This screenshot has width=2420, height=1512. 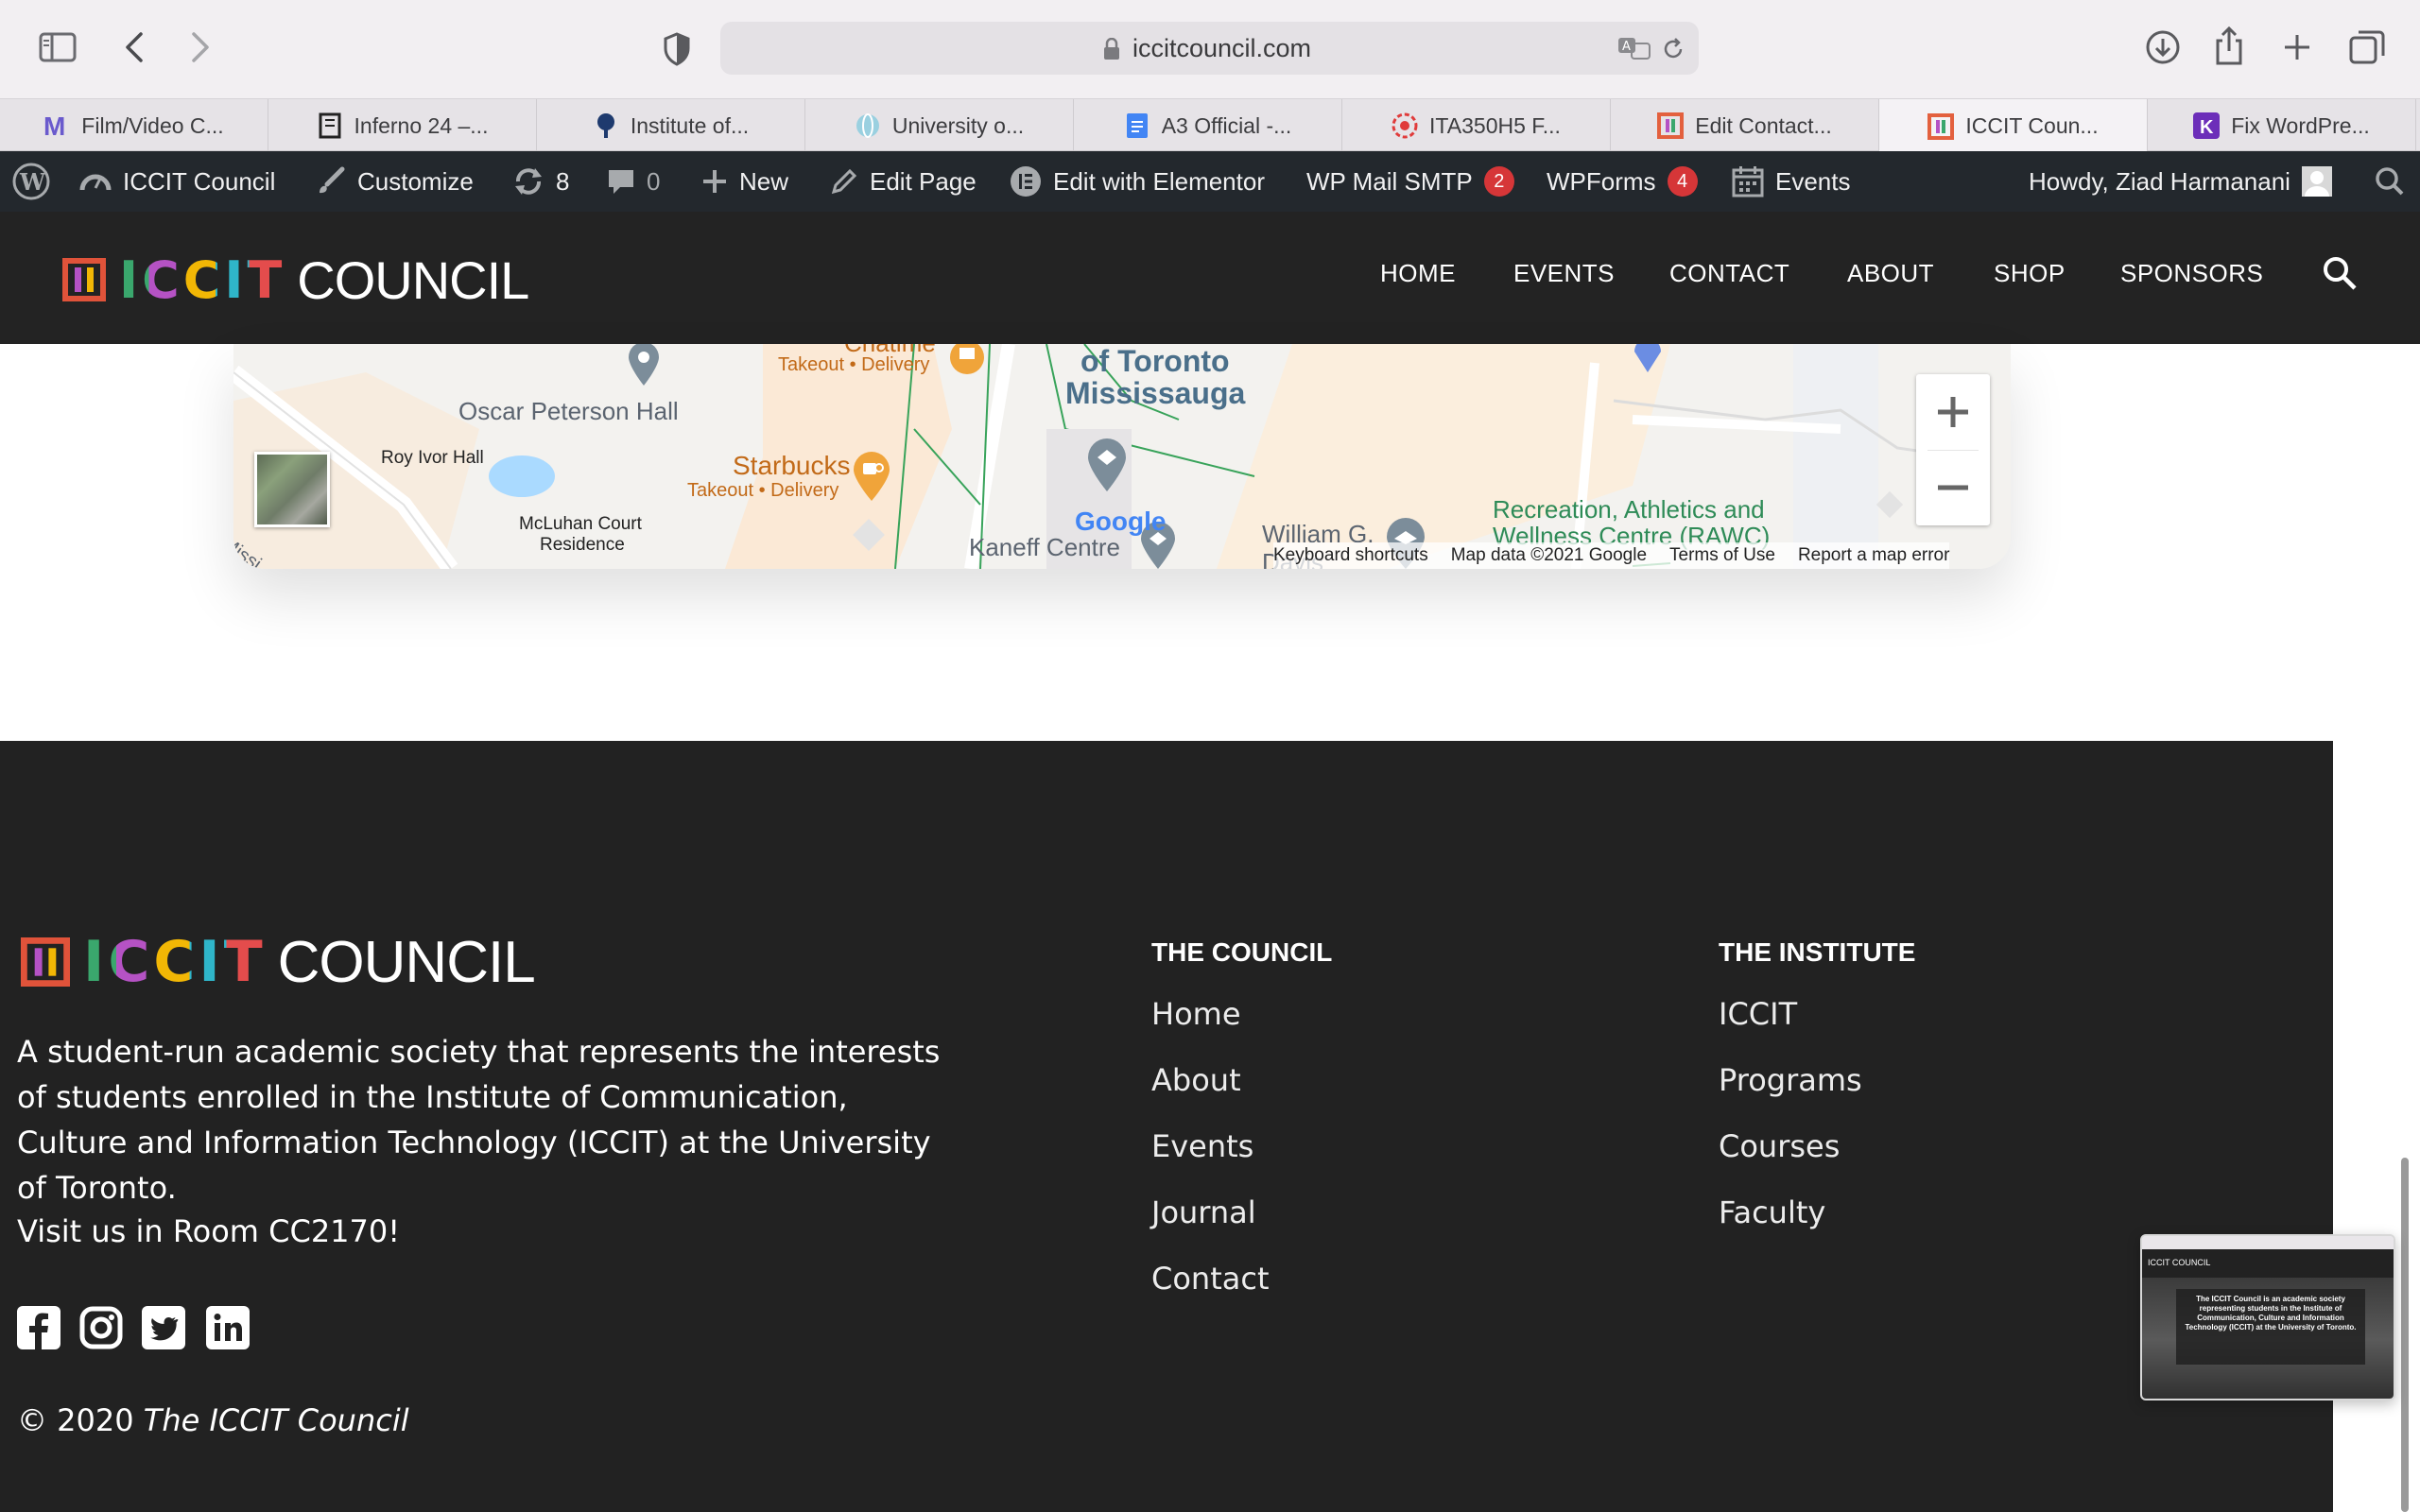 I want to click on iccit-icon, so click(x=1671, y=125).